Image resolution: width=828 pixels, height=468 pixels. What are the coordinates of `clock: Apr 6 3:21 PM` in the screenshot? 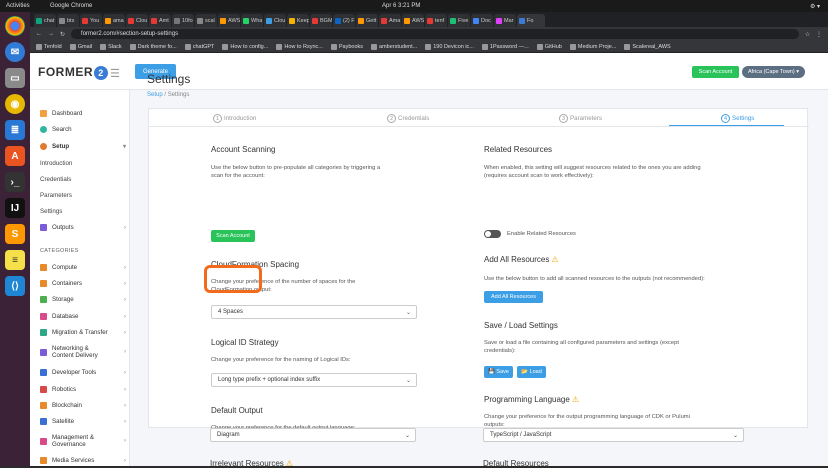 It's located at (401, 6).